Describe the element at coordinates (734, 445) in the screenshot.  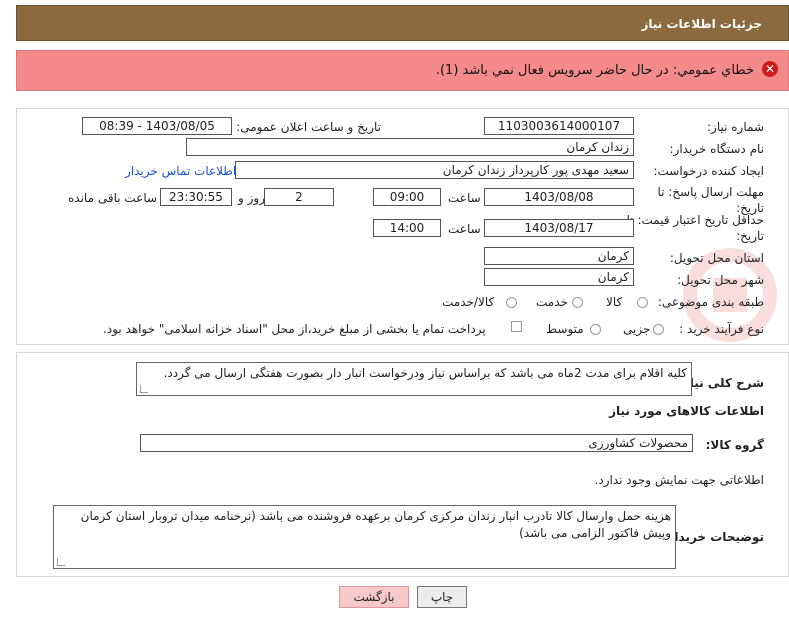
I see `goods-group-label: گروه کالا:` at that location.